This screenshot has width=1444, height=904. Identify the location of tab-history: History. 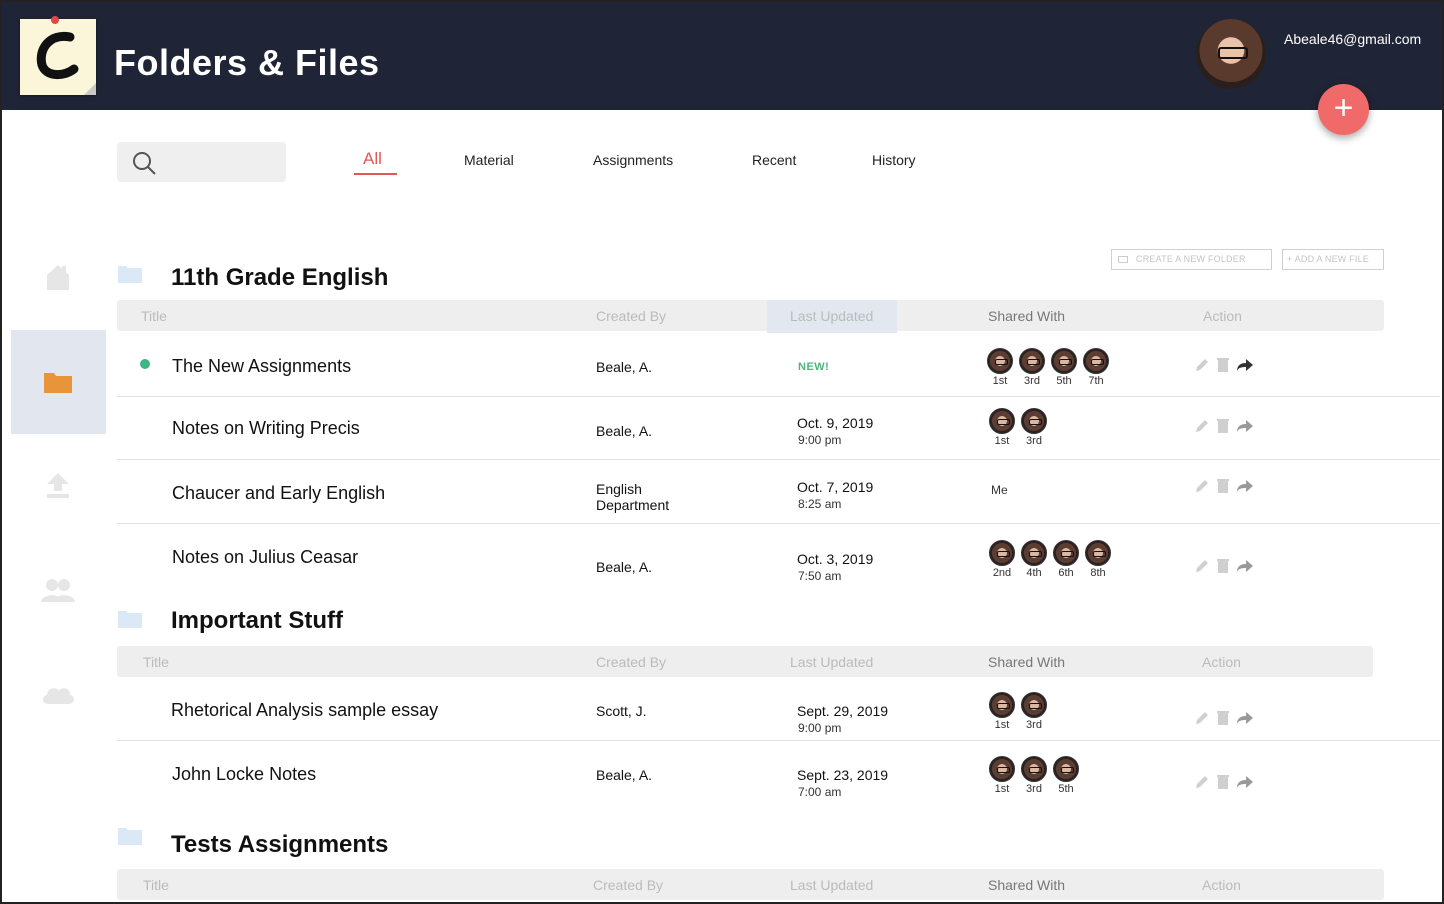
(894, 160).